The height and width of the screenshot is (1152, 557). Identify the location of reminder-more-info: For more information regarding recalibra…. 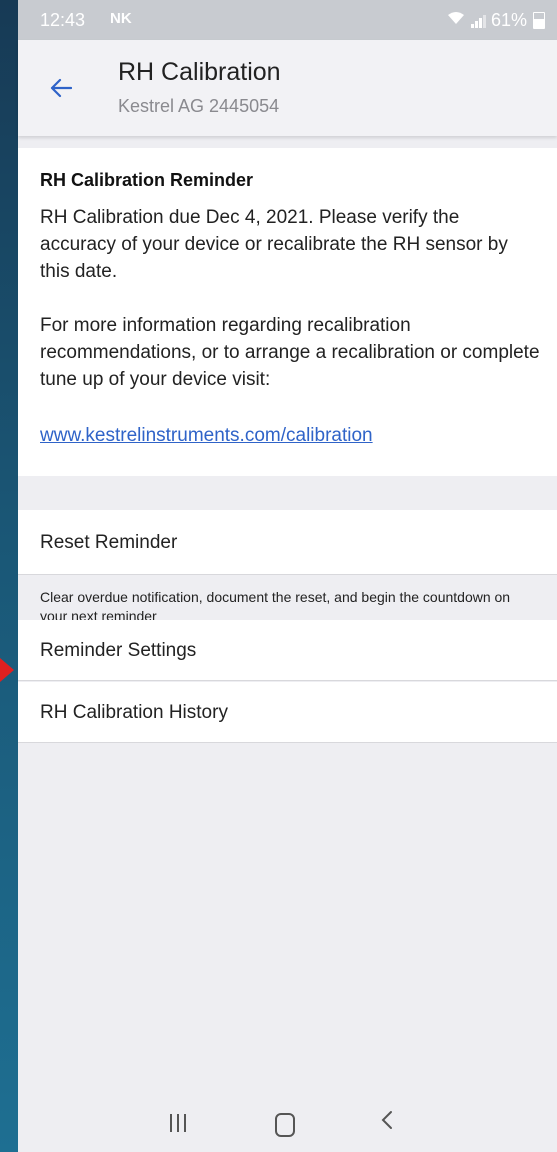
(290, 352).